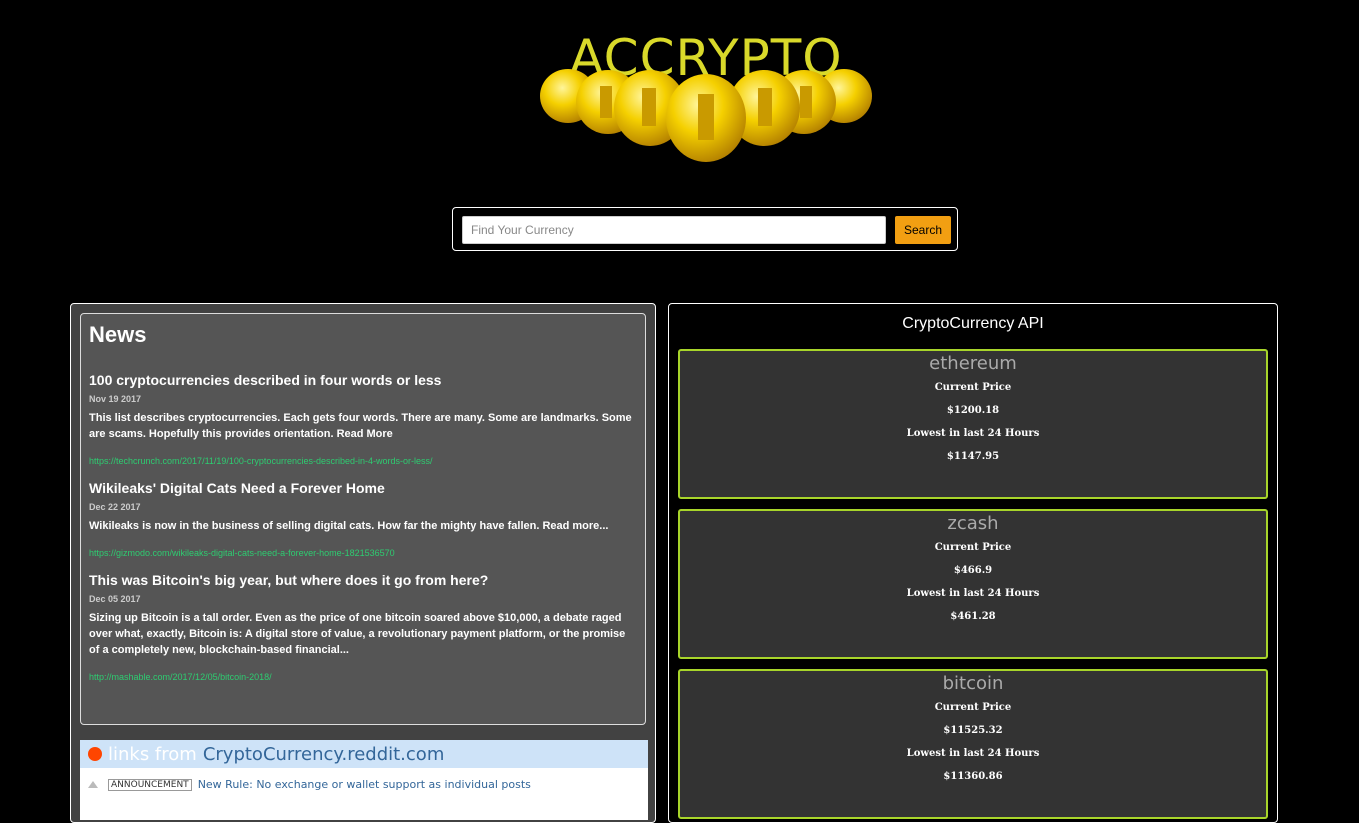 This screenshot has width=1359, height=823. Describe the element at coordinates (95, 754) in the screenshot. I see `reddit-alien-icon` at that location.